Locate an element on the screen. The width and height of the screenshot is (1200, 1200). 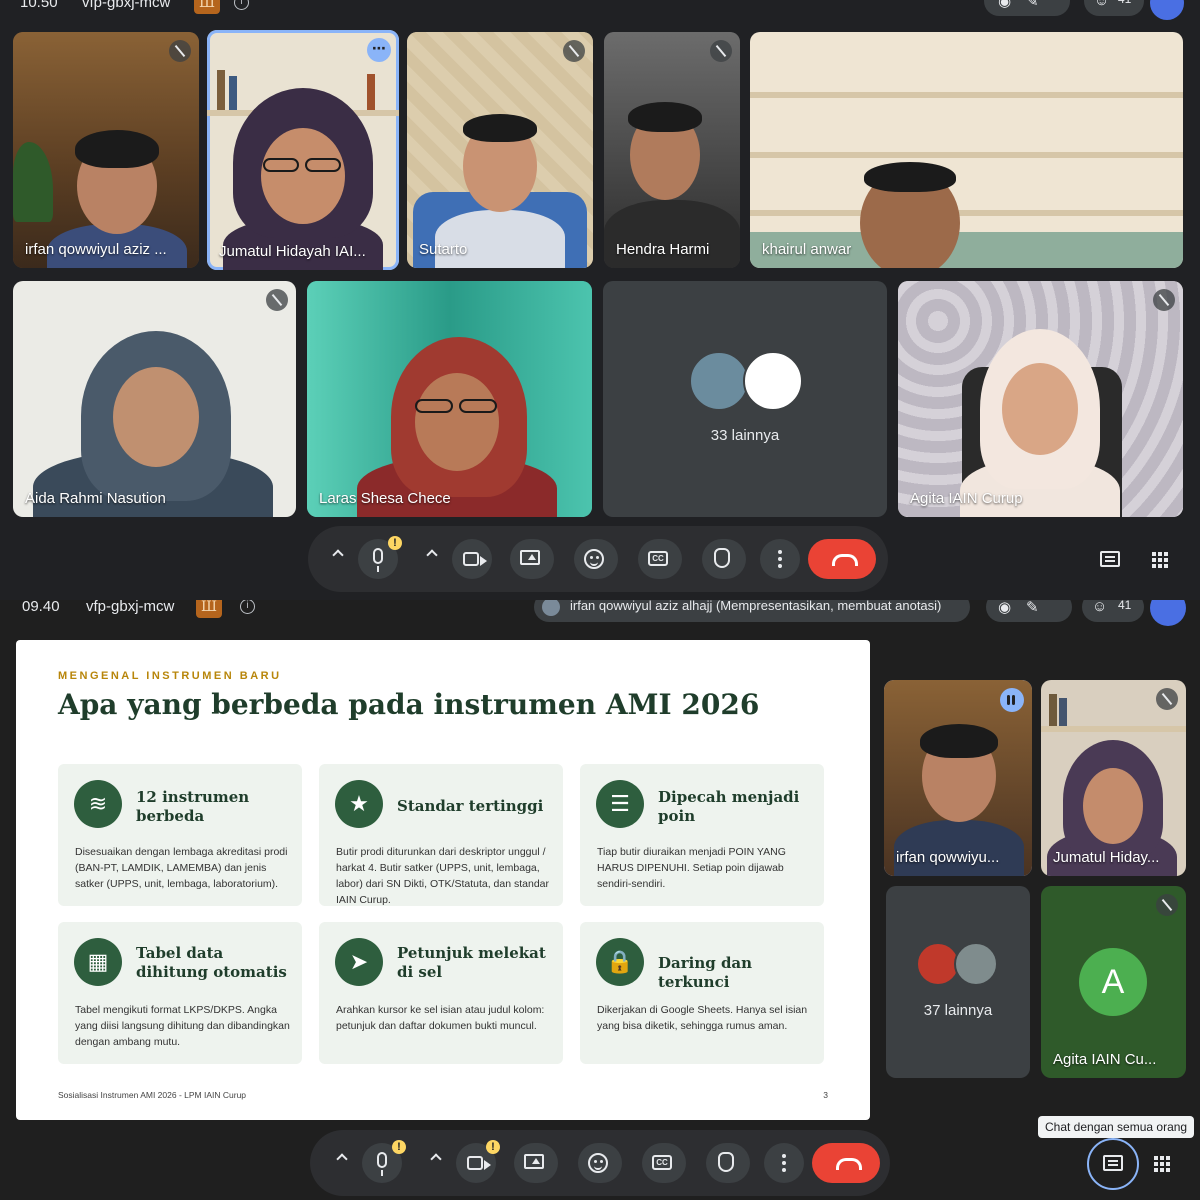
slide-eyebrow: MENGENAL INSTRUMEN BARU is located at coordinates (170, 676).